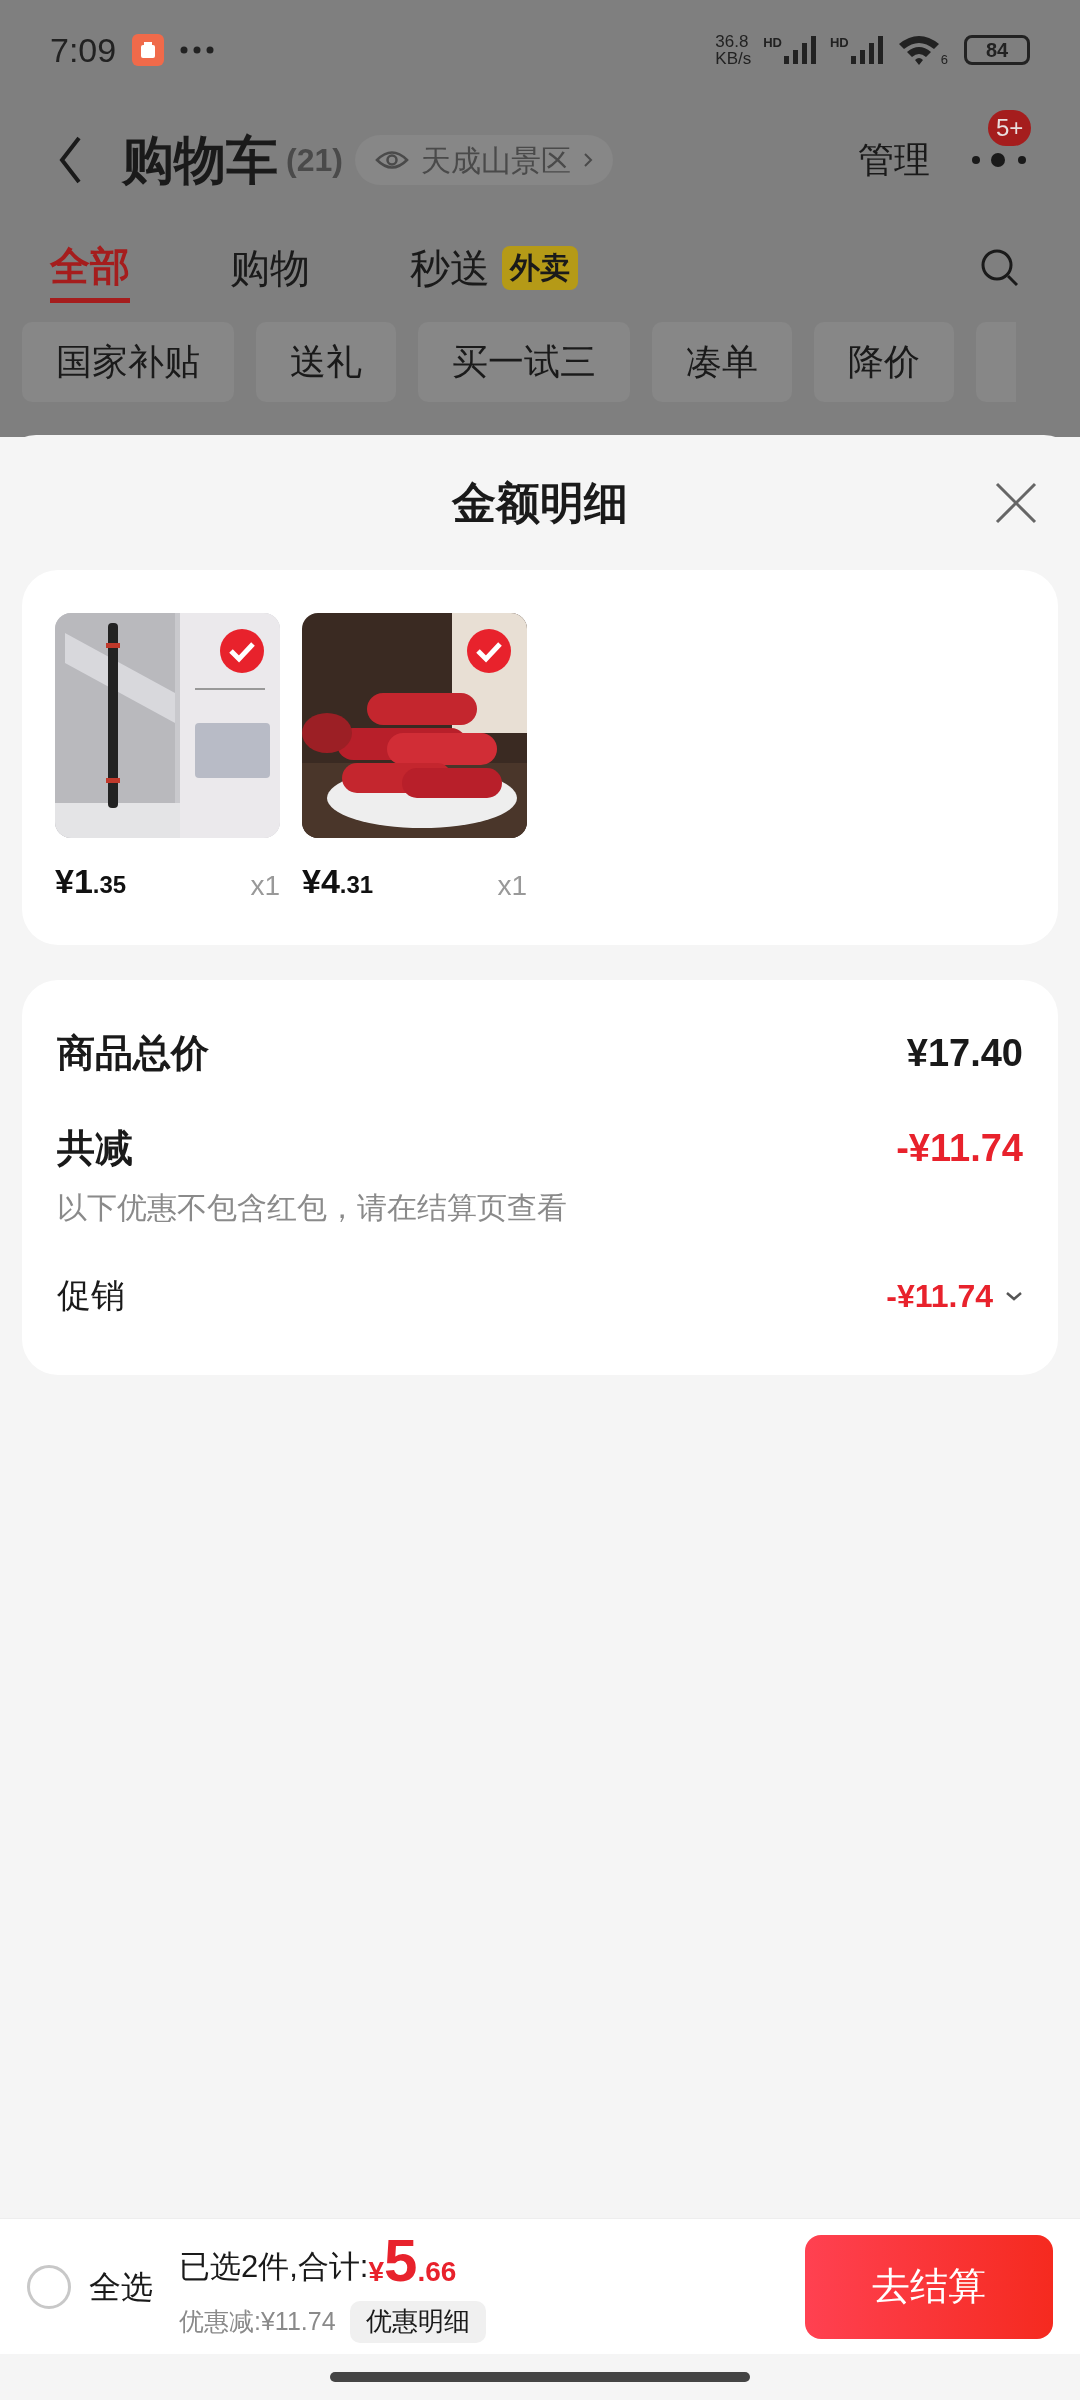 The width and height of the screenshot is (1080, 2400). Describe the element at coordinates (326, 362) in the screenshot. I see `filter-chip: 送礼` at that location.